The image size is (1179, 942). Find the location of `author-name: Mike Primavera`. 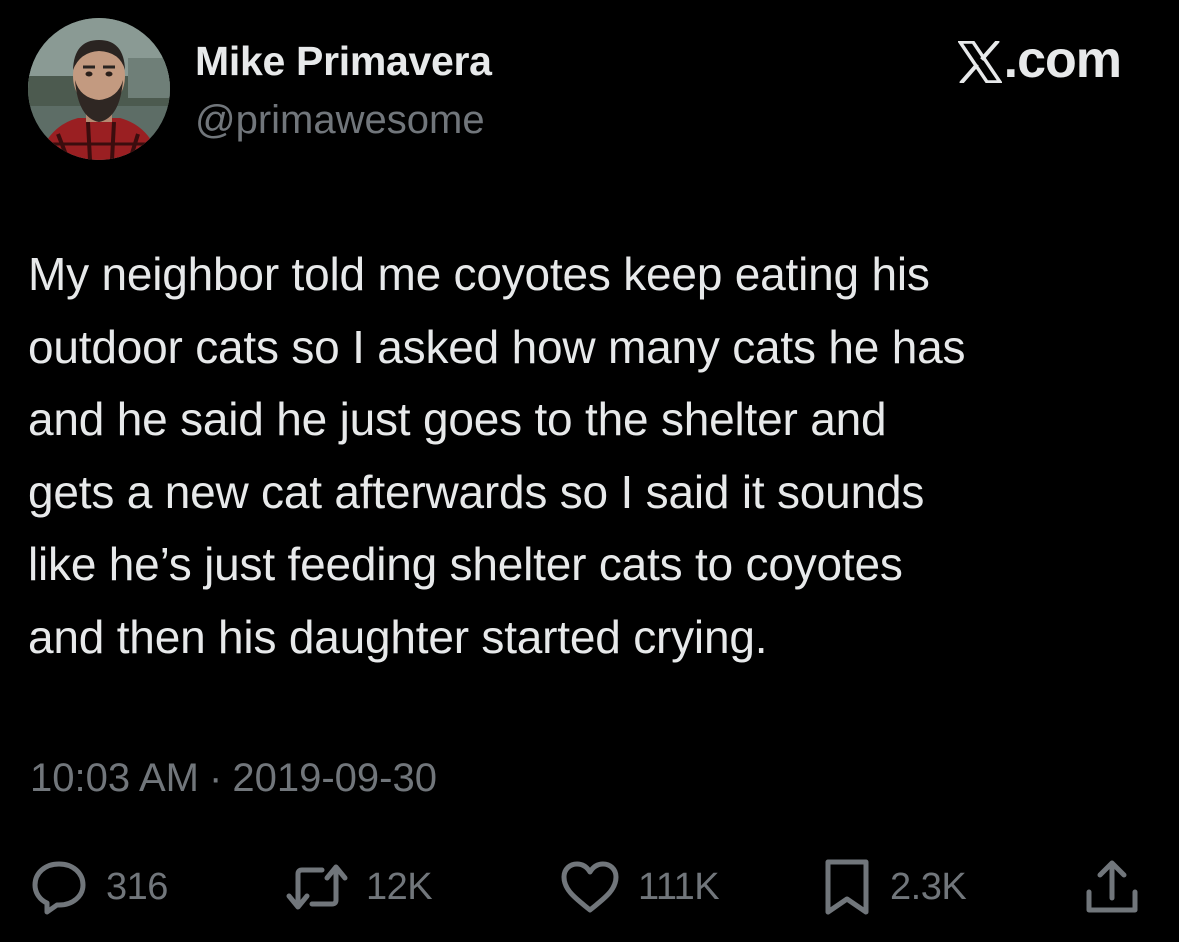

author-name: Mike Primavera is located at coordinates (343, 61).